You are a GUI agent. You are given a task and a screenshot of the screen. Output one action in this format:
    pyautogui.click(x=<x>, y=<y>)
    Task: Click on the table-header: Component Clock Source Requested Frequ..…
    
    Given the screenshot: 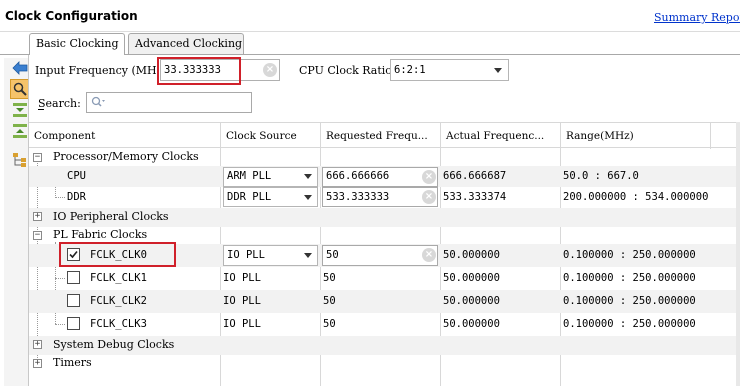 What is the action you would take?
    pyautogui.click(x=384, y=135)
    